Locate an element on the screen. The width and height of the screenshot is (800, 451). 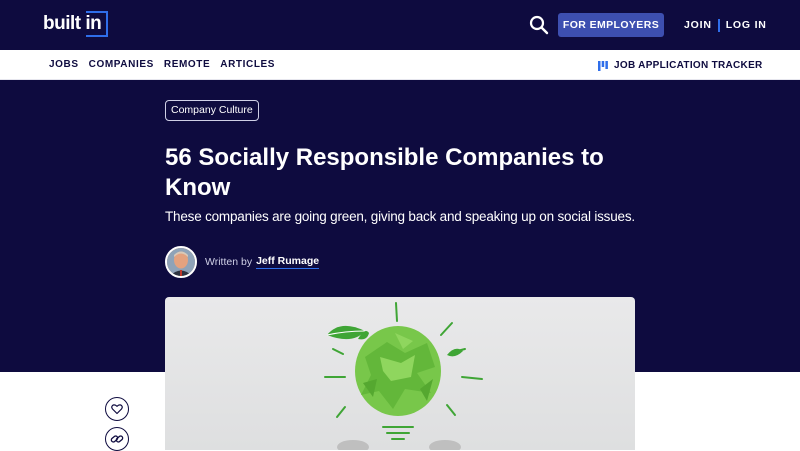
link-icon is located at coordinates (117, 439).